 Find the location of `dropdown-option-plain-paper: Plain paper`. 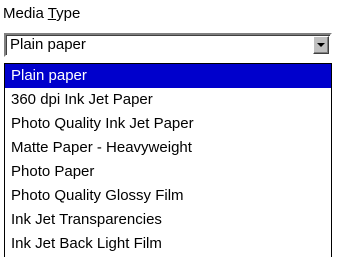

dropdown-option-plain-paper: Plain paper is located at coordinates (168, 76).